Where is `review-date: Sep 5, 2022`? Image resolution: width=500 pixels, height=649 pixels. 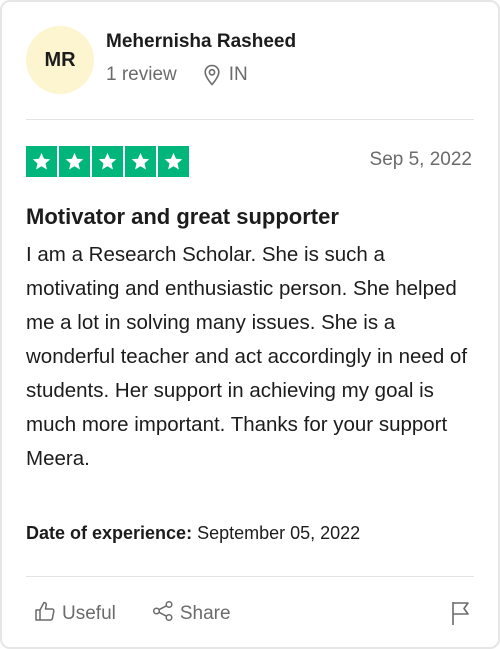
review-date: Sep 5, 2022 is located at coordinates (420, 159).